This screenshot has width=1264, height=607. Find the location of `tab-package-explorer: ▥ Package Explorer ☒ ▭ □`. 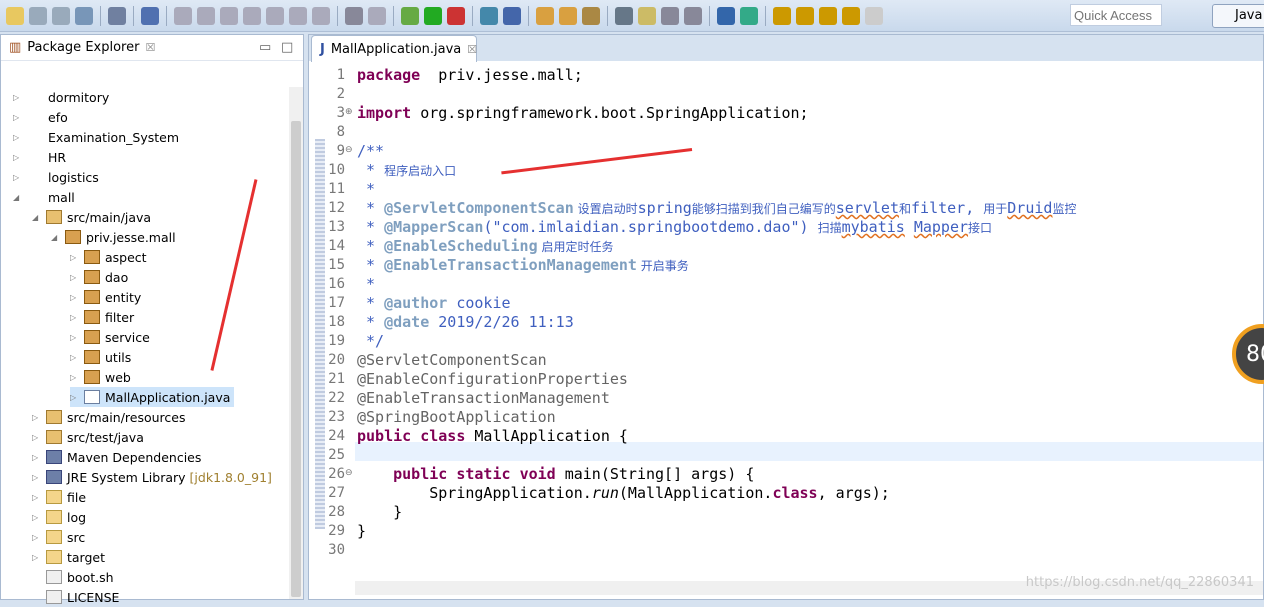

tab-package-explorer: ▥ Package Explorer ☒ ▭ □ is located at coordinates (152, 48).